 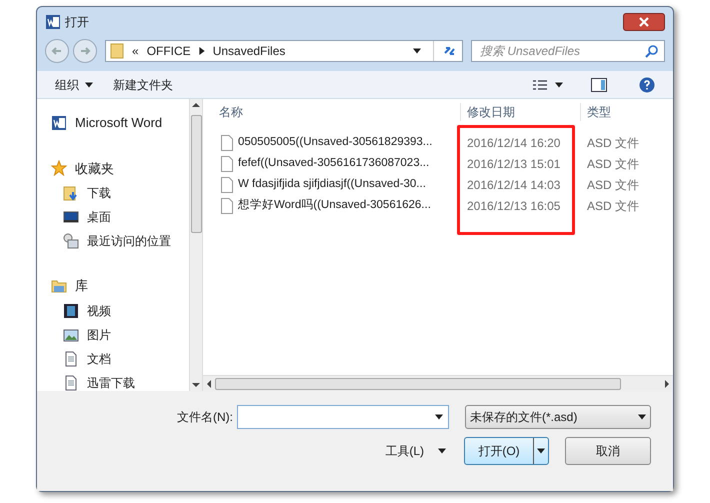 I want to click on film-icon, so click(x=71, y=310).